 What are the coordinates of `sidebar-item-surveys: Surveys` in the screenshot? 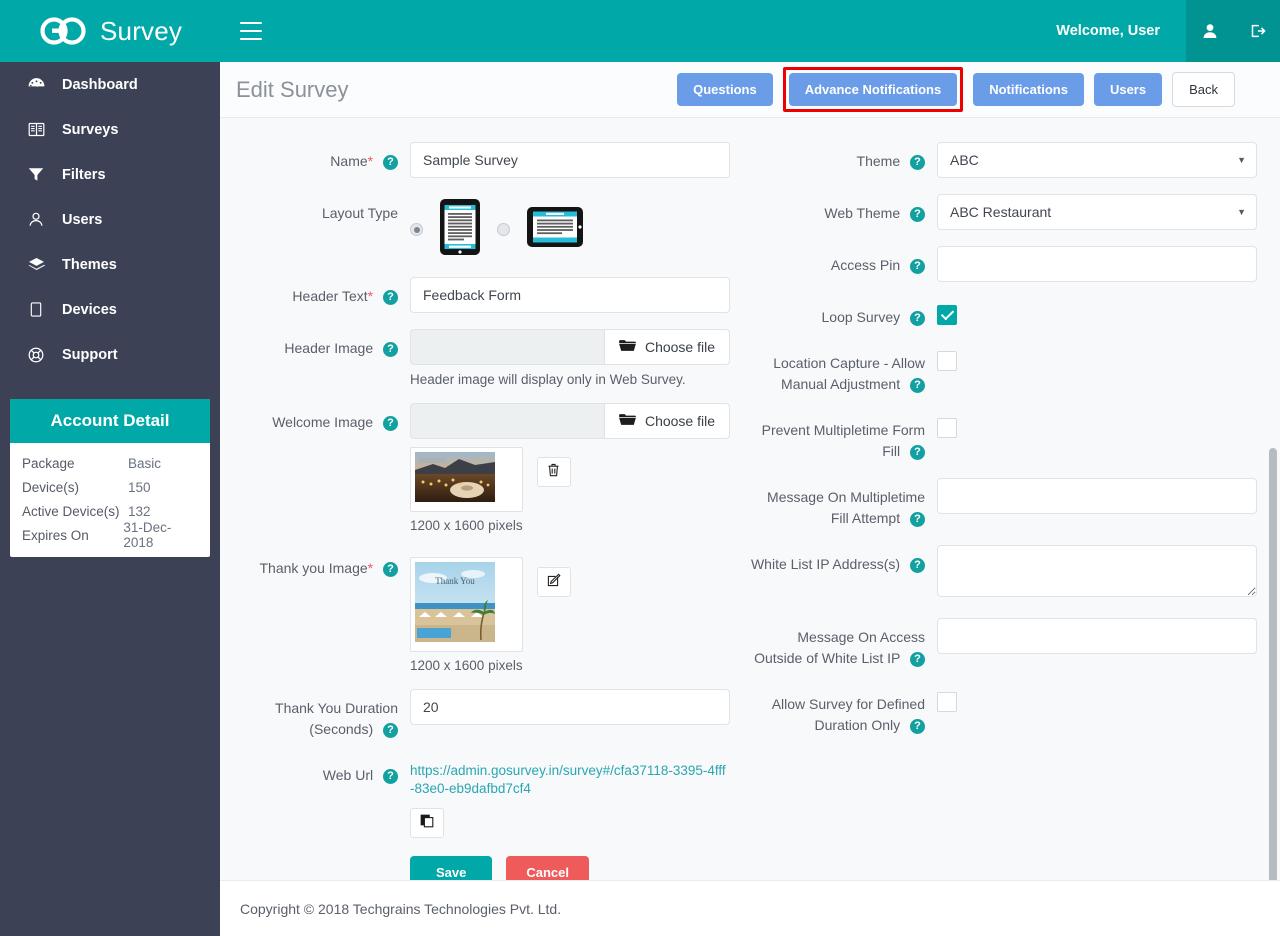 It's located at (110, 129).